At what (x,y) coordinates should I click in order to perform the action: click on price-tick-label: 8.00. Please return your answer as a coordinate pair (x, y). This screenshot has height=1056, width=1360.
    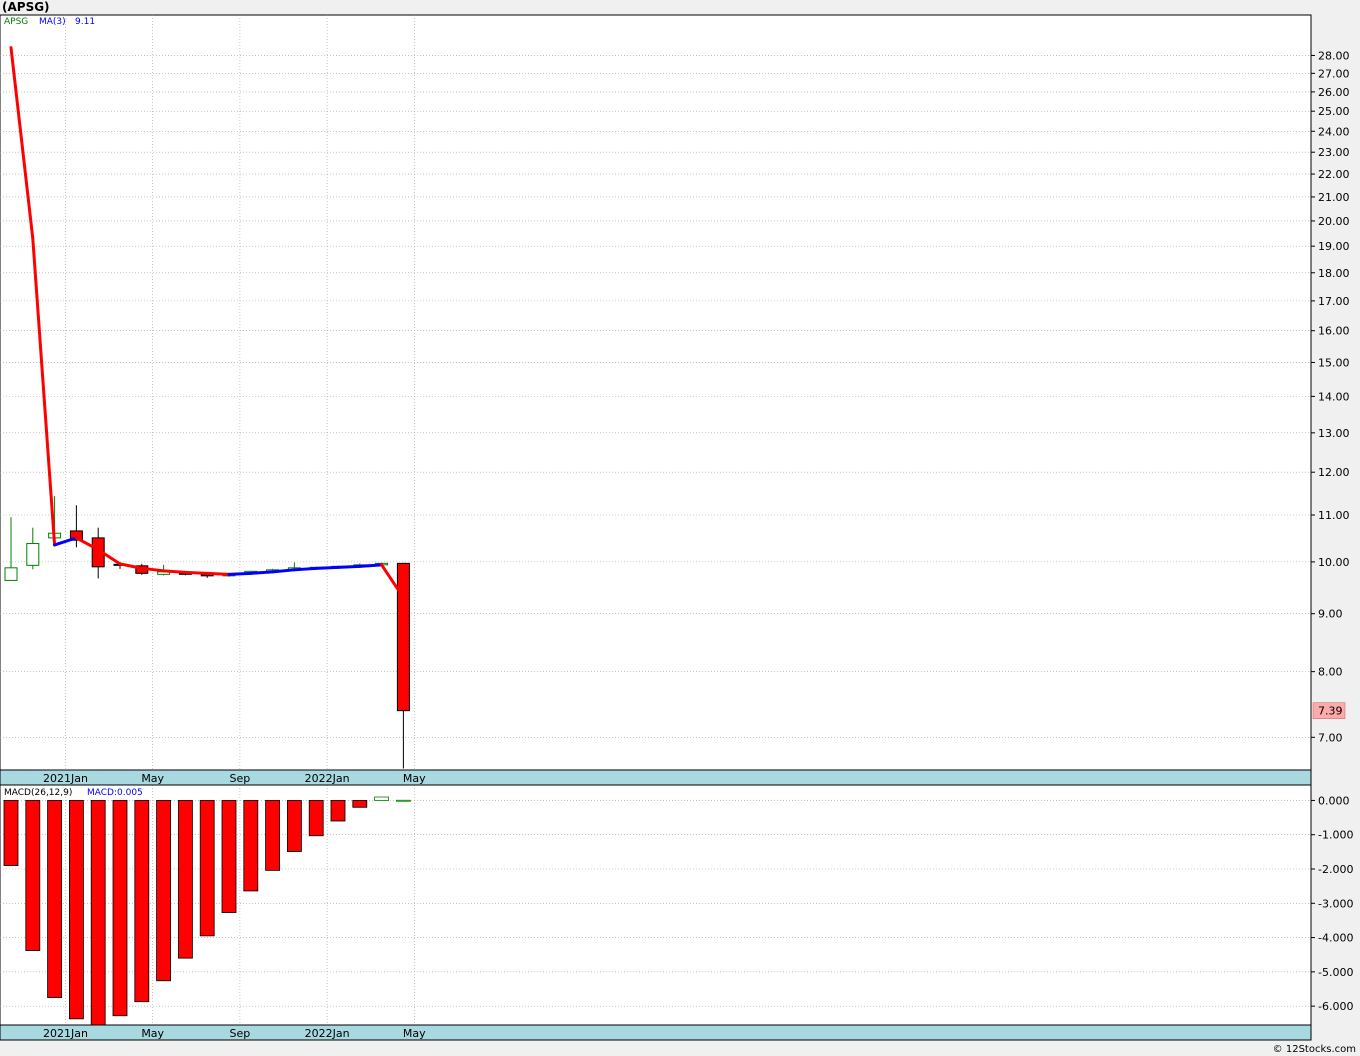
    Looking at the image, I should click on (1330, 672).